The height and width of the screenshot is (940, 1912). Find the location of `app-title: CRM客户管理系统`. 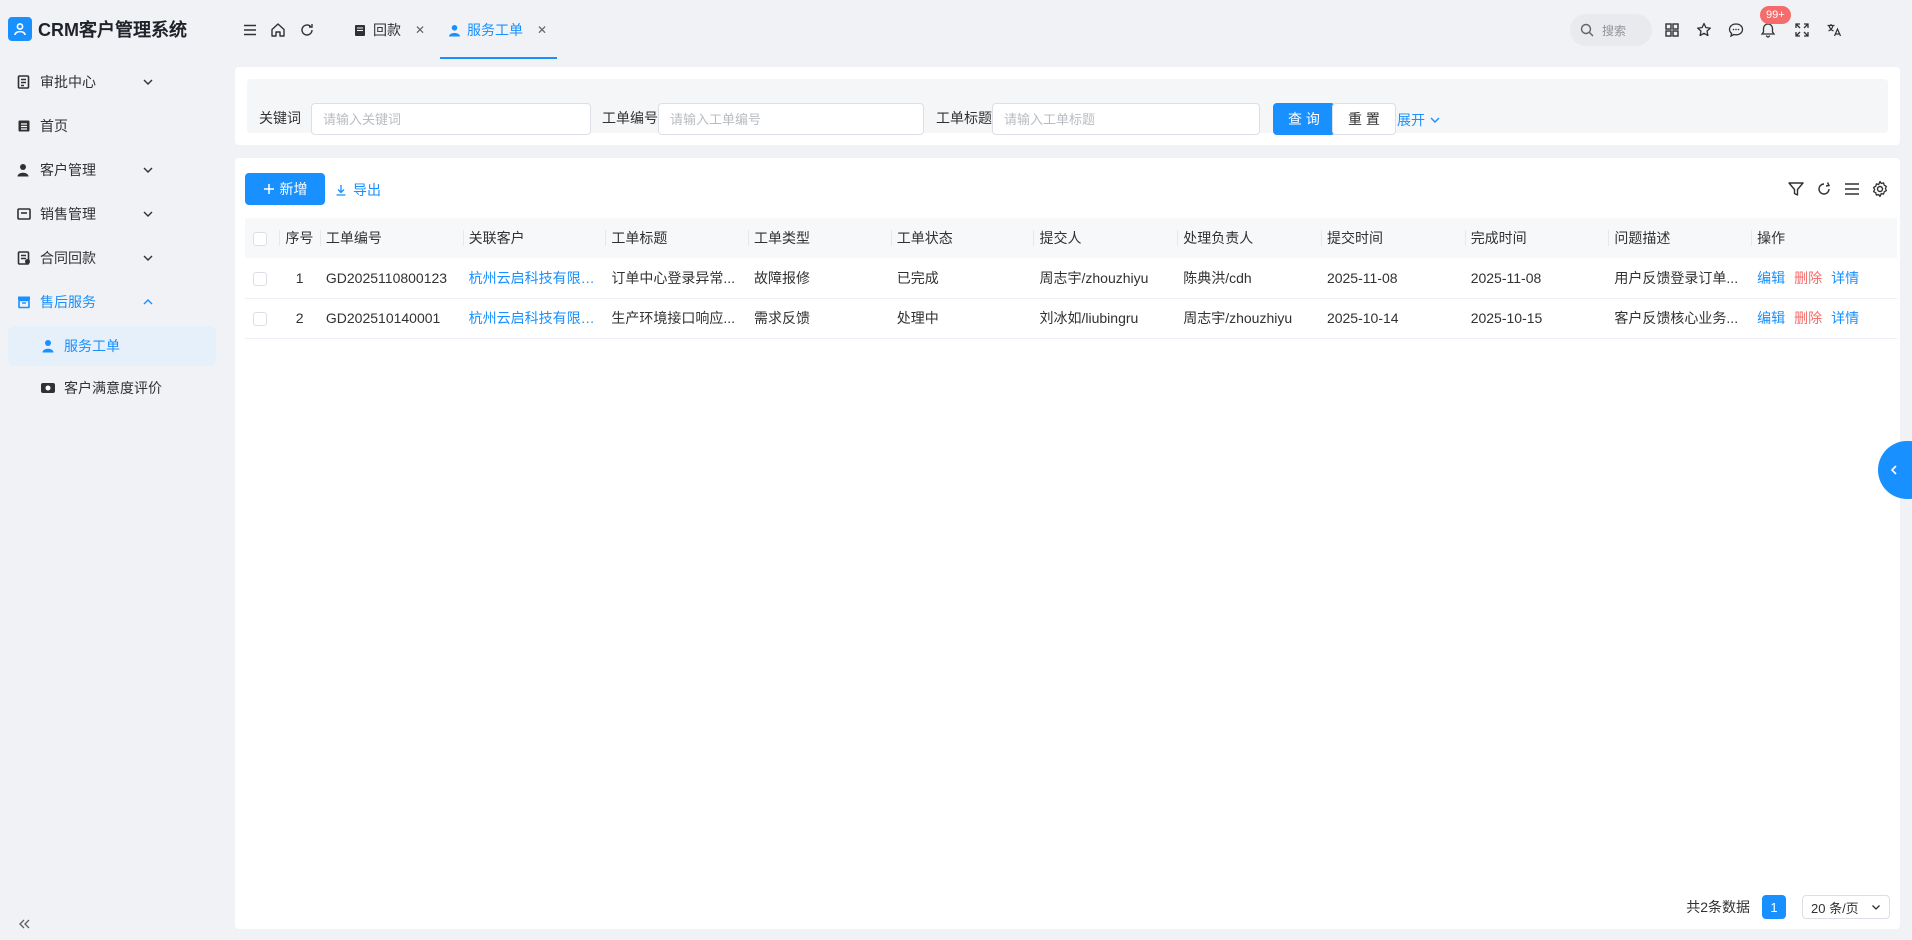

app-title: CRM客户管理系统 is located at coordinates (112, 30).